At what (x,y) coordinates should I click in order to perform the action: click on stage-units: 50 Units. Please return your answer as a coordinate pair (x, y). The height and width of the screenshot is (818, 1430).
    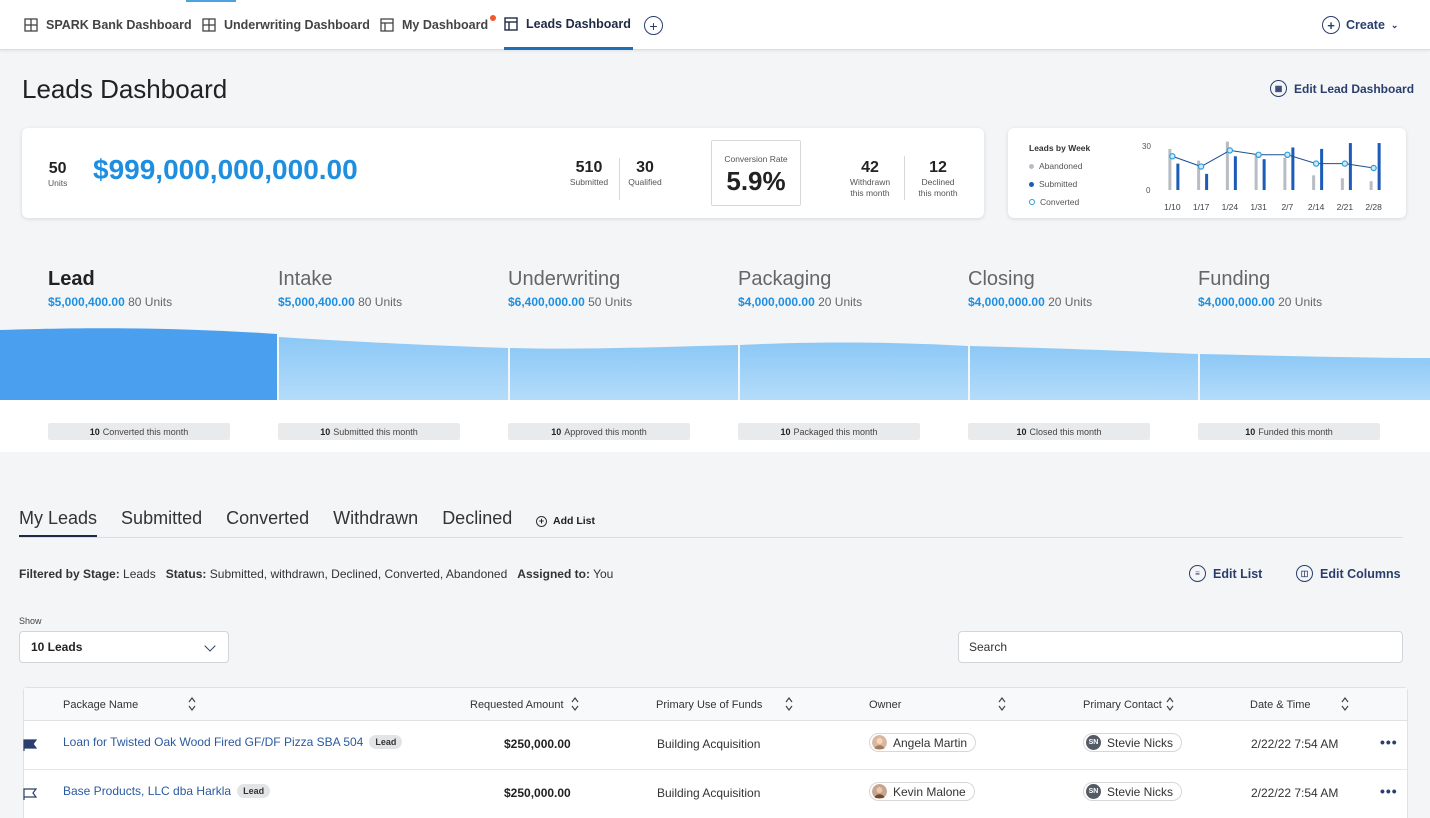
    Looking at the image, I should click on (610, 302).